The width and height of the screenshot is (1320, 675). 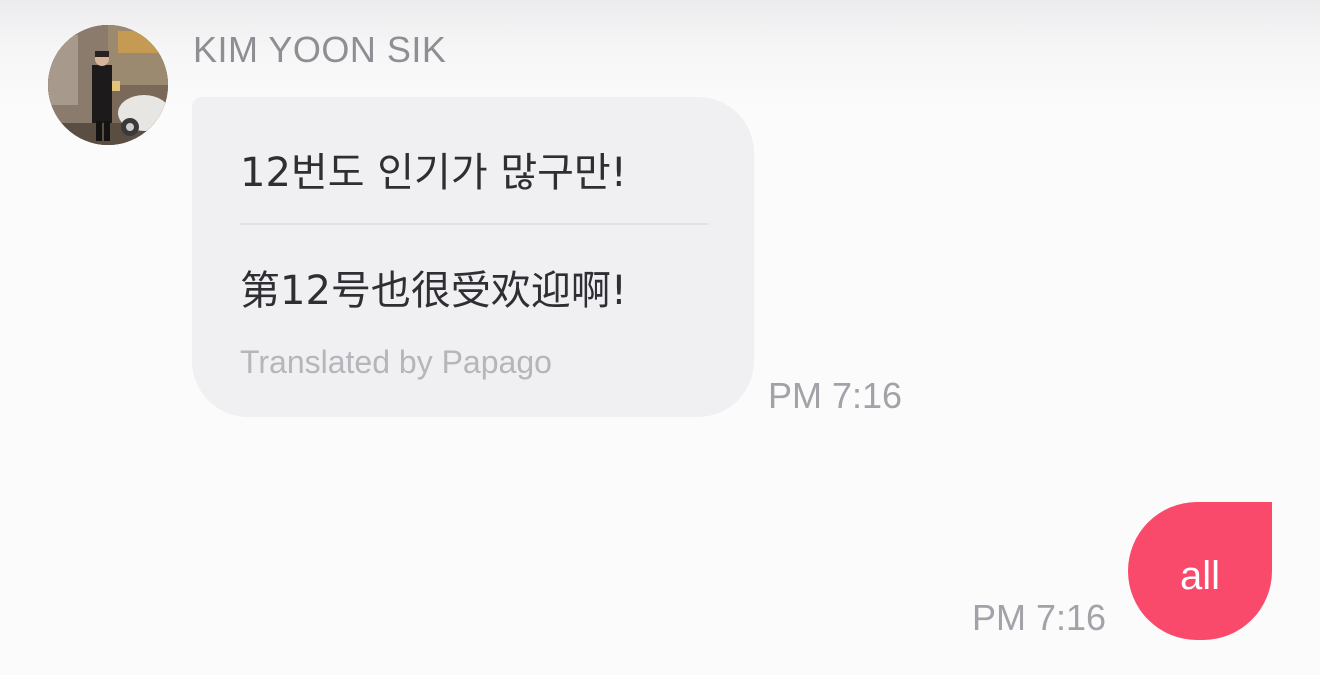 I want to click on avatar-photo-icon, so click(x=108, y=85).